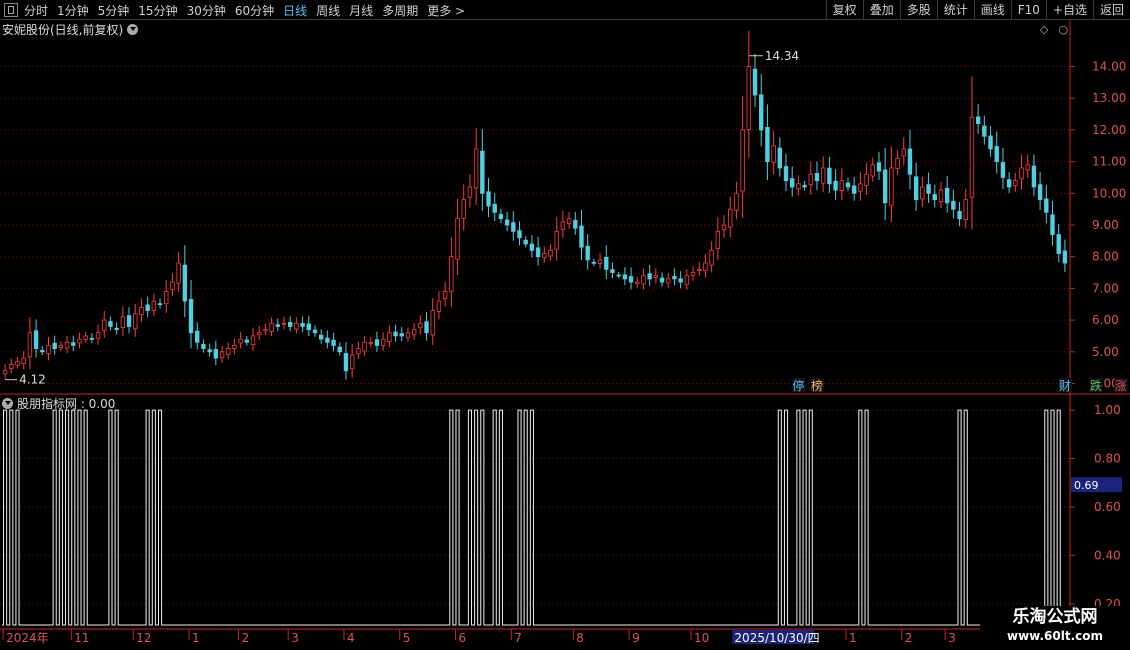  I want to click on event-badge: 涨, so click(1121, 385).